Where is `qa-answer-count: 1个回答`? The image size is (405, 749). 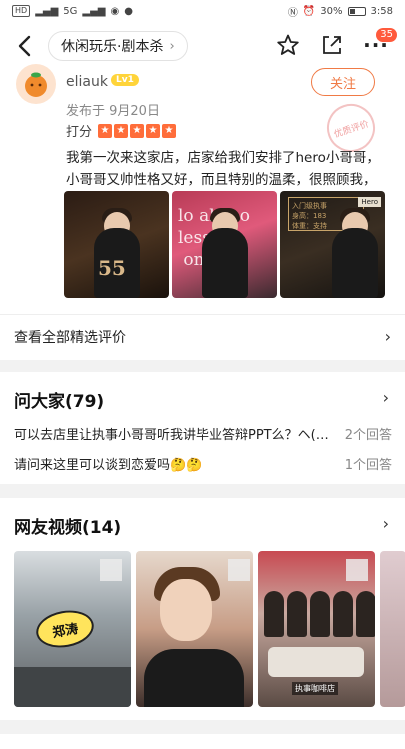 qa-answer-count: 1个回答 is located at coordinates (368, 465).